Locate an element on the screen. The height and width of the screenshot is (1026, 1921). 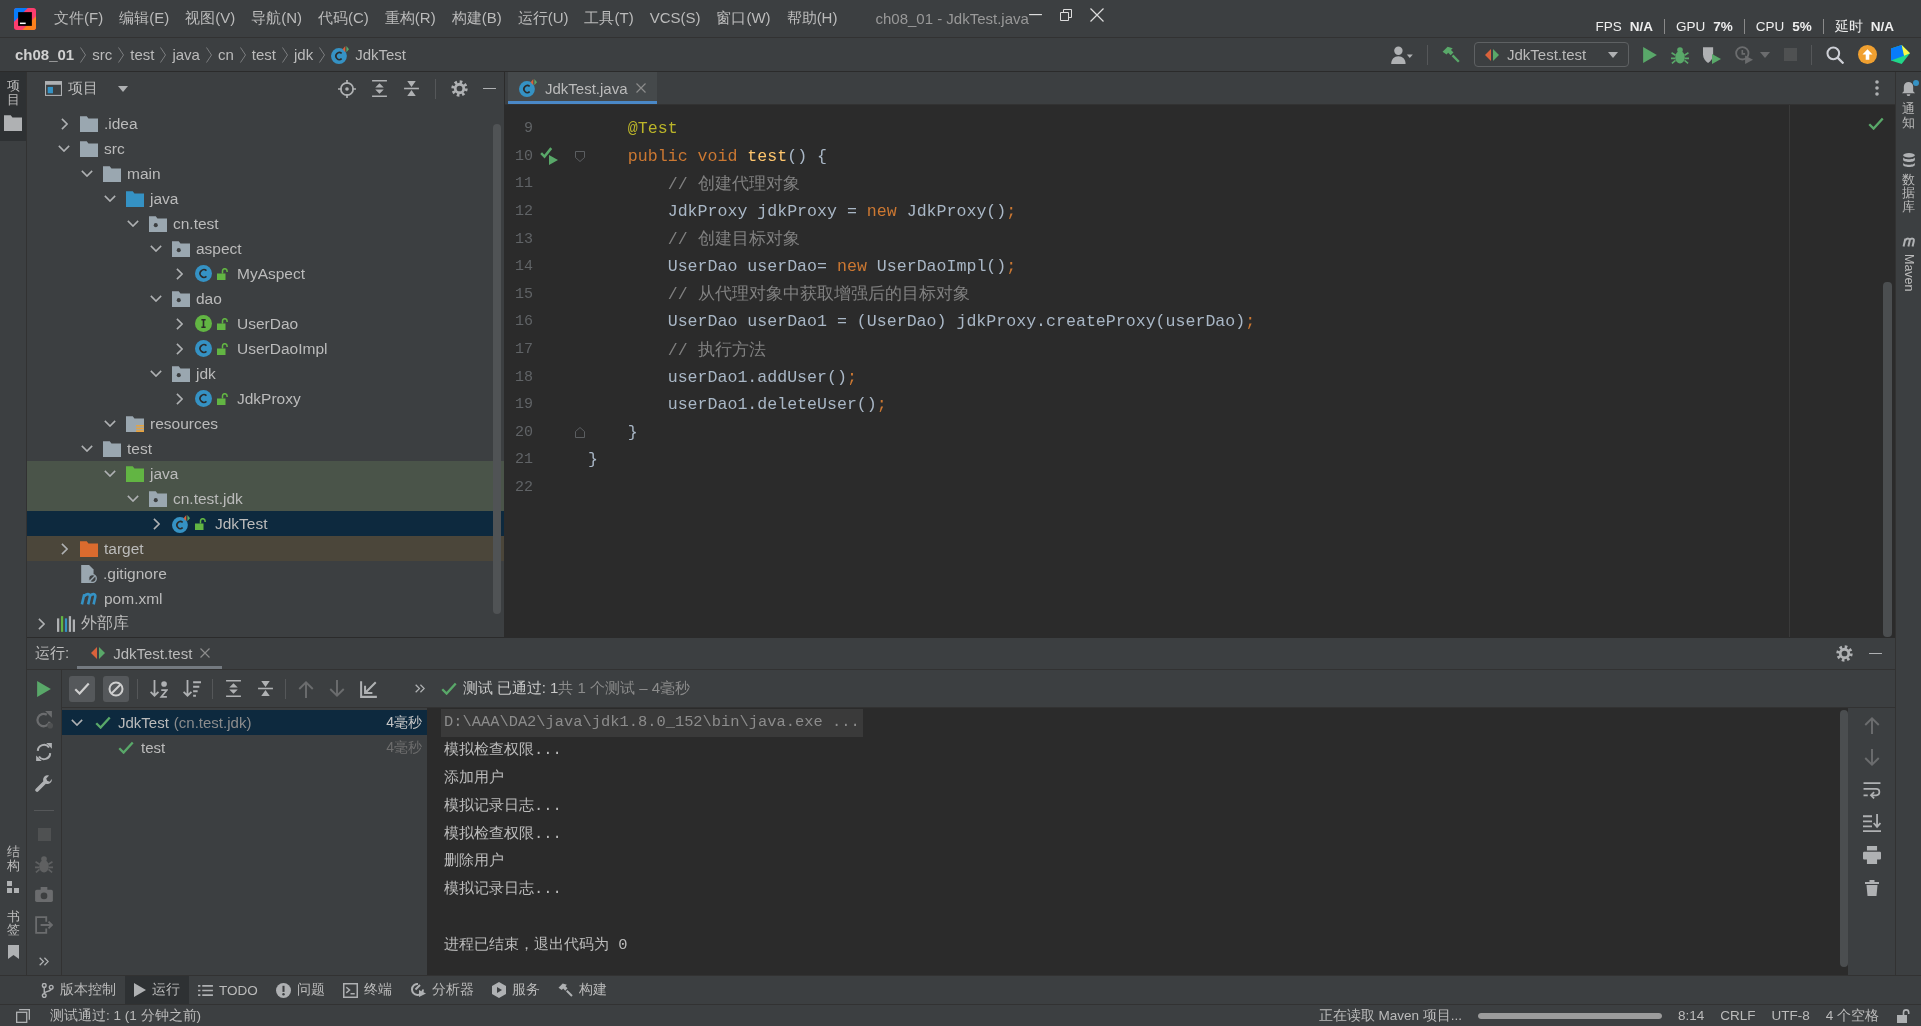
menu-item: 视图(V) is located at coordinates (210, 18).